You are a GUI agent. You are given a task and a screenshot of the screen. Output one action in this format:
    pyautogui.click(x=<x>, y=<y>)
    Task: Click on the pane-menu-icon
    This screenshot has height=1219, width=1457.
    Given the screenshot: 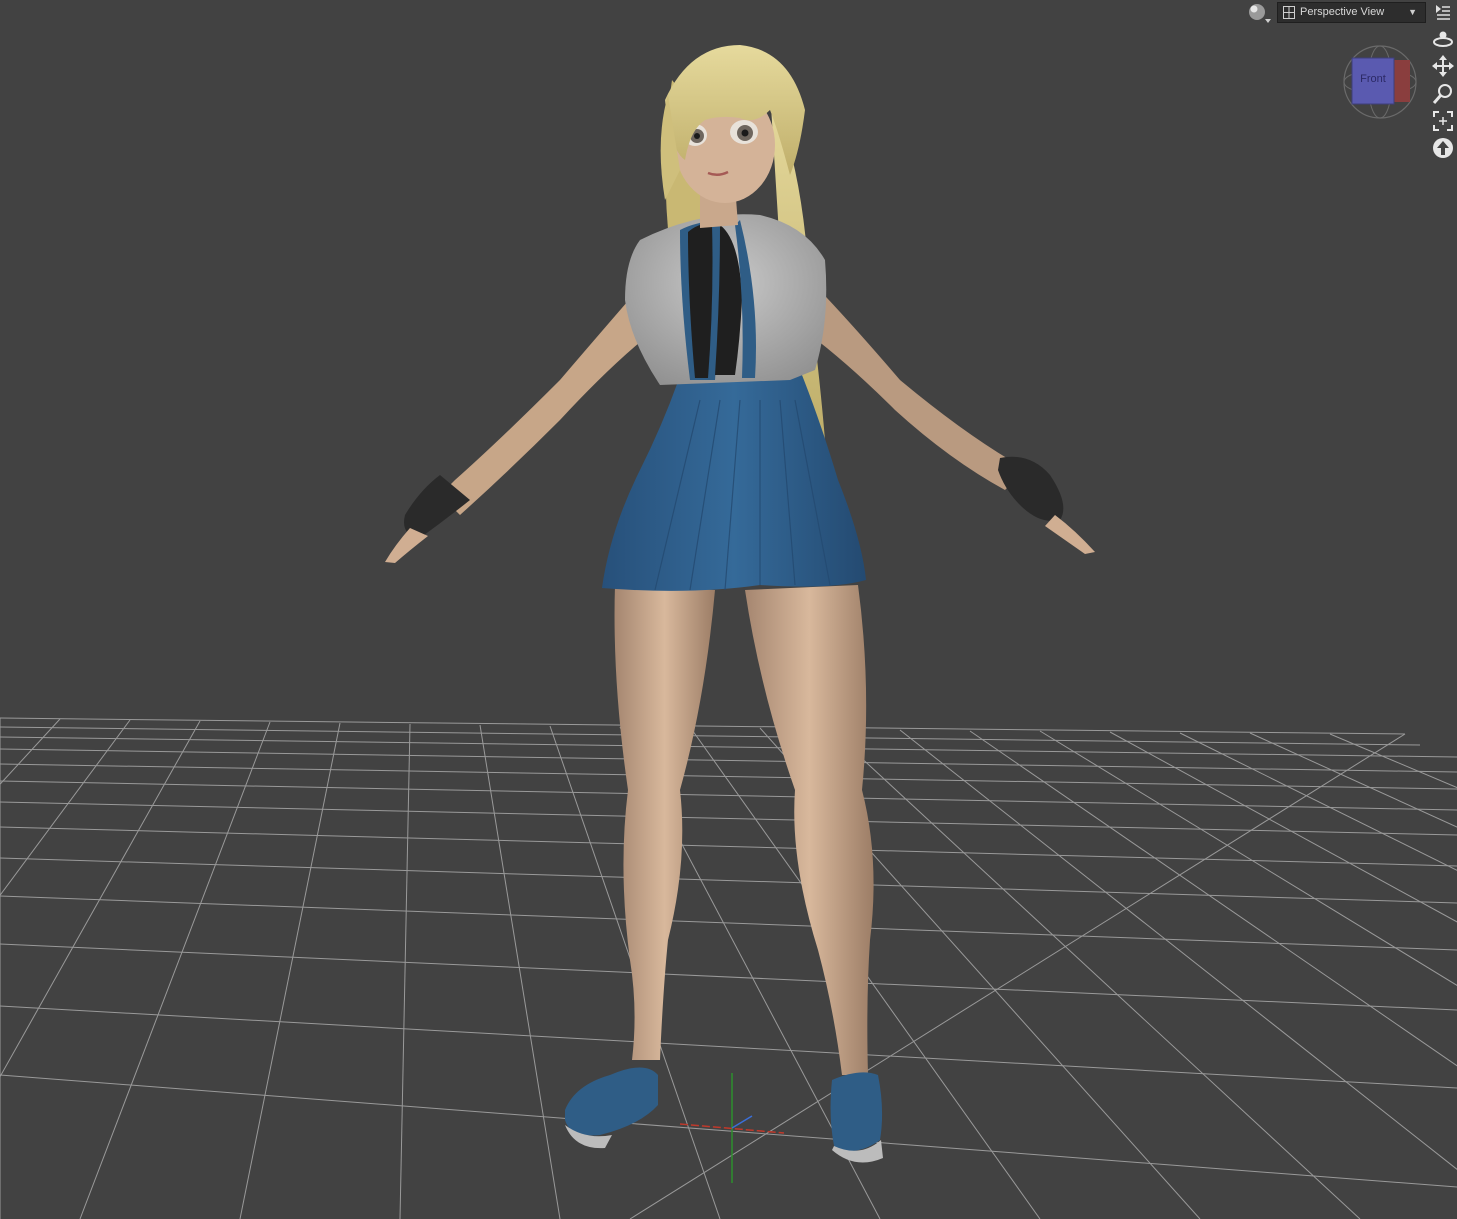 What is the action you would take?
    pyautogui.click(x=1443, y=12)
    